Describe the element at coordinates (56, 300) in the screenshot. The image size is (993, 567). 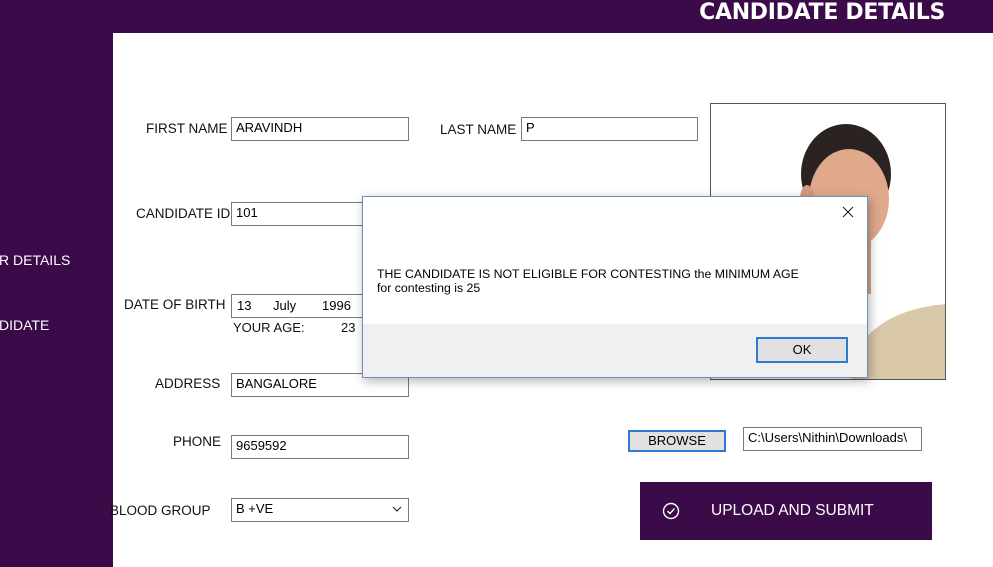
I see `sidebar: R DETAILS DIDATE` at that location.